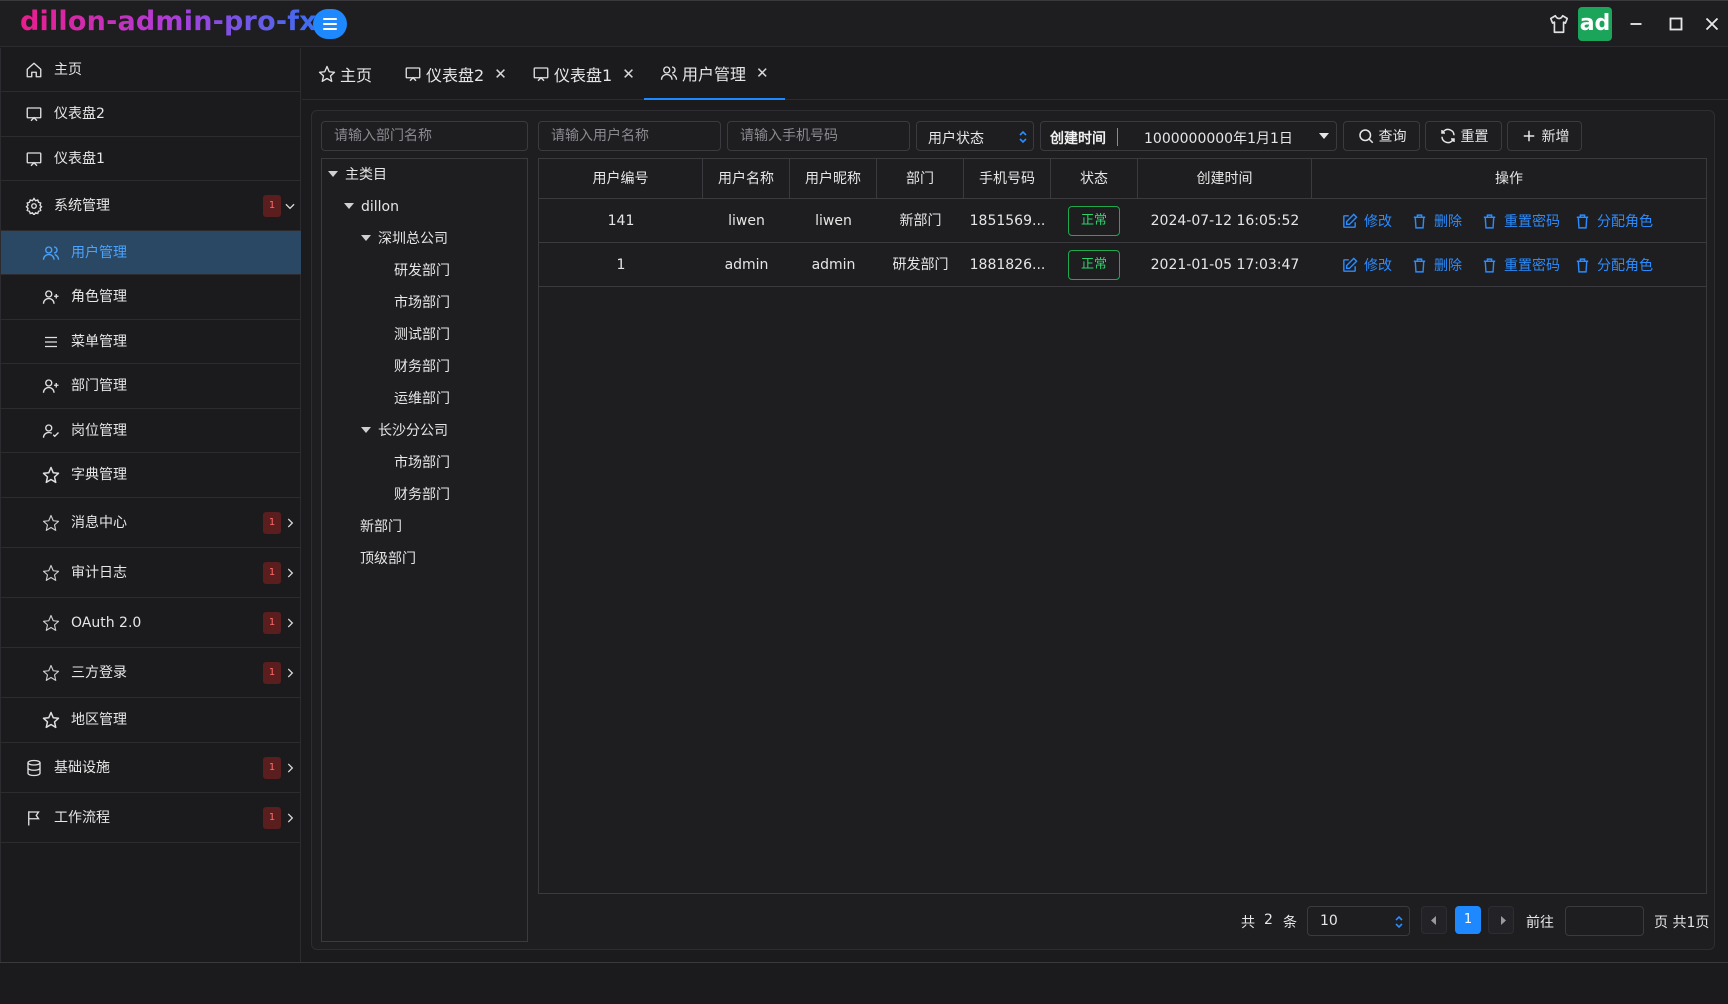  What do you see at coordinates (404, 239) in the screenshot?
I see `tree-node: 深圳总公司` at bounding box center [404, 239].